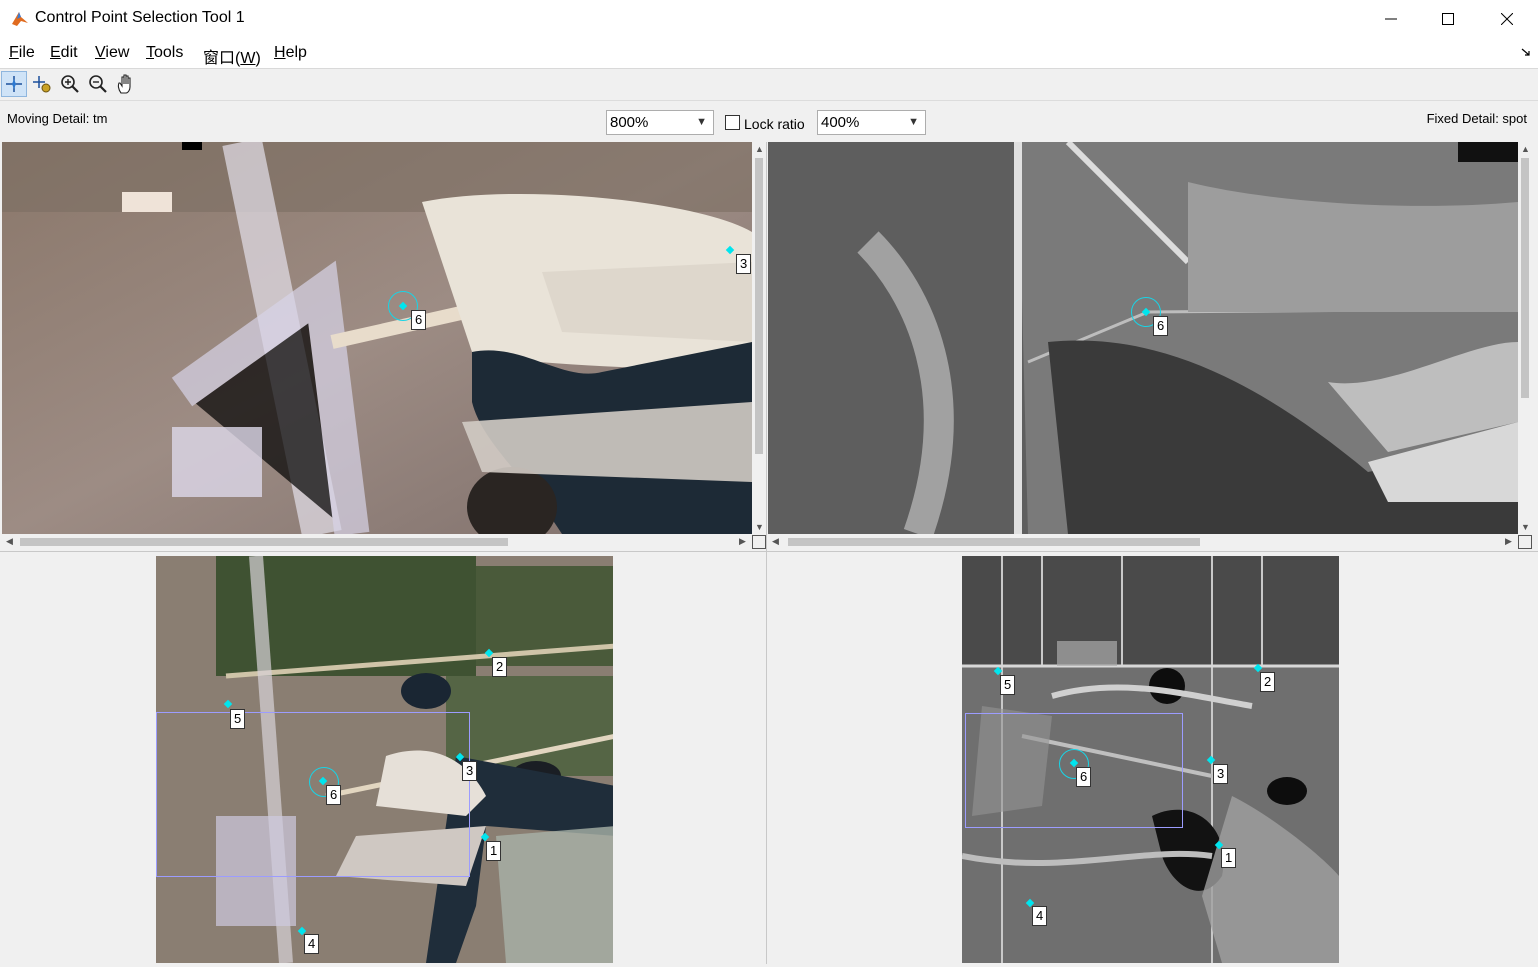 The height and width of the screenshot is (967, 1538). I want to click on zoom-in-icon, so click(70, 84).